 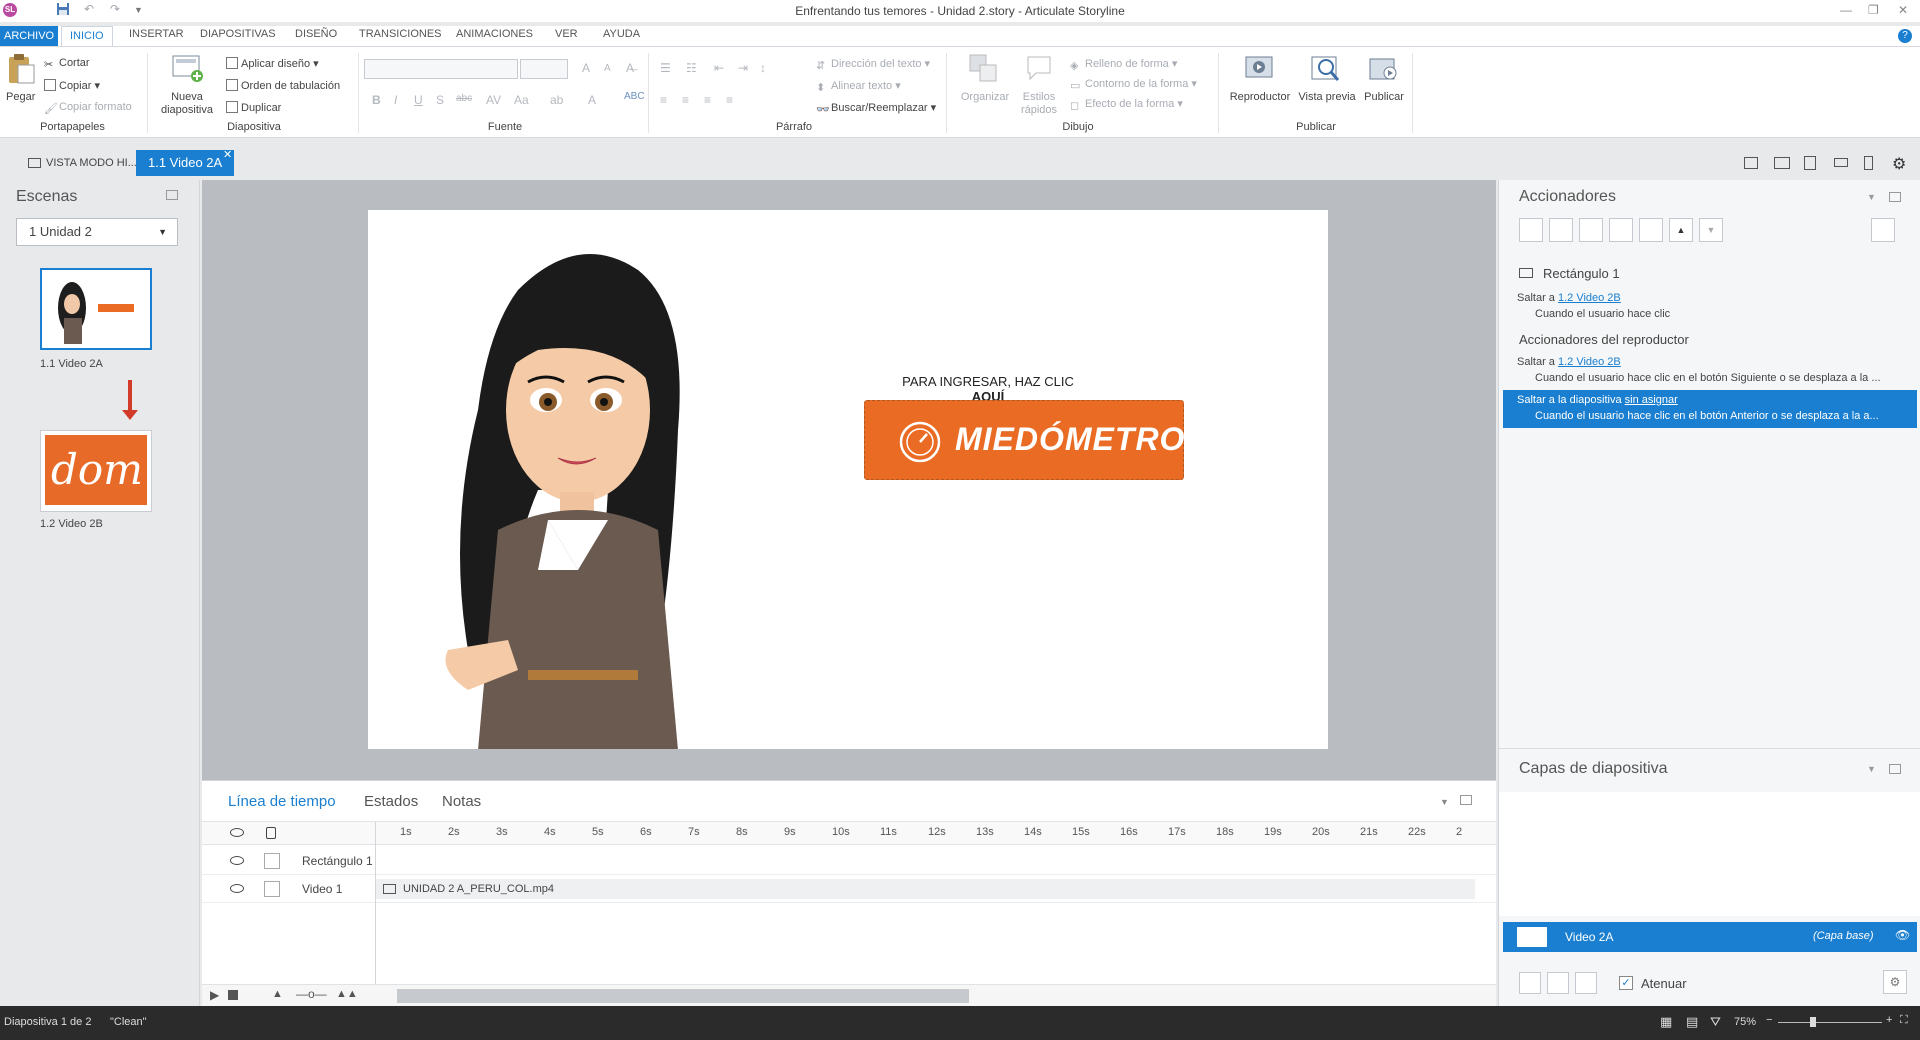 What do you see at coordinates (440, 100) in the screenshot?
I see `shadow-icon: S` at bounding box center [440, 100].